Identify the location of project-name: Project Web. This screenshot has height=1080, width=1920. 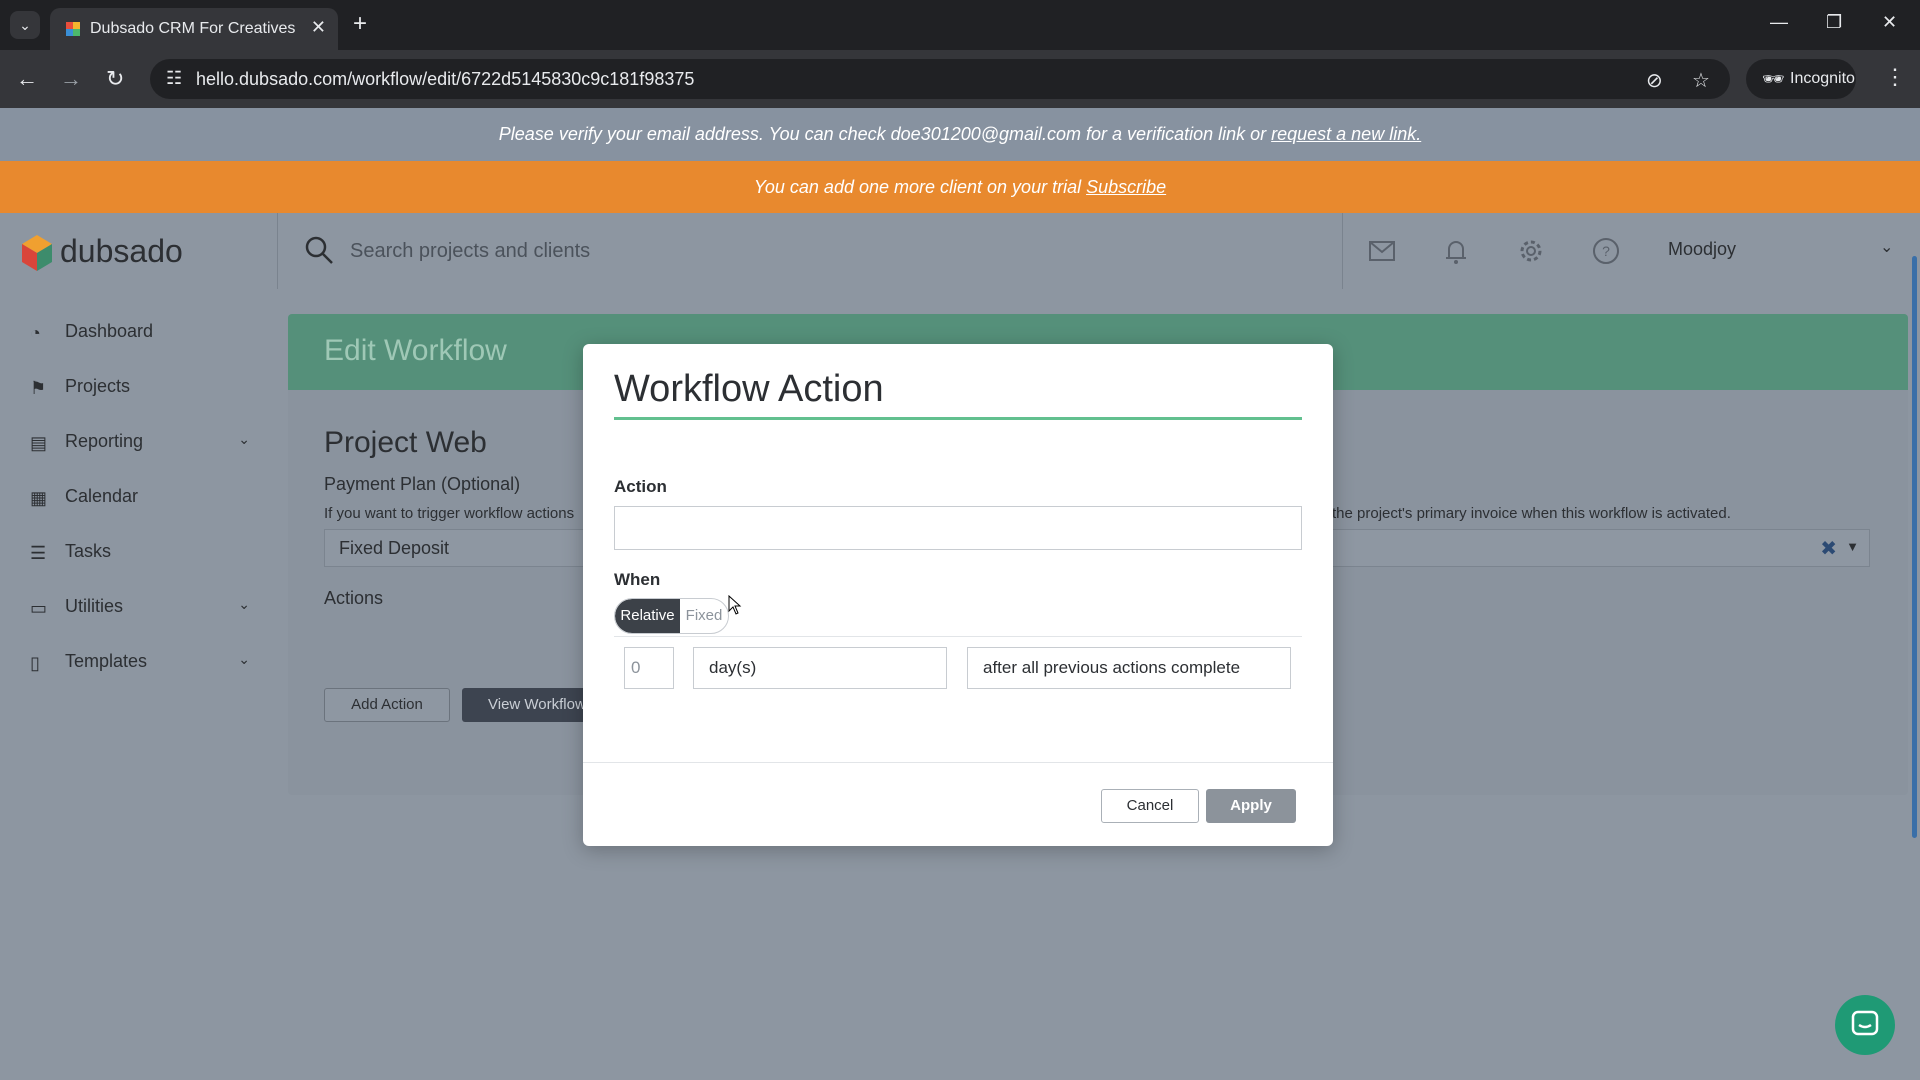
(405, 442).